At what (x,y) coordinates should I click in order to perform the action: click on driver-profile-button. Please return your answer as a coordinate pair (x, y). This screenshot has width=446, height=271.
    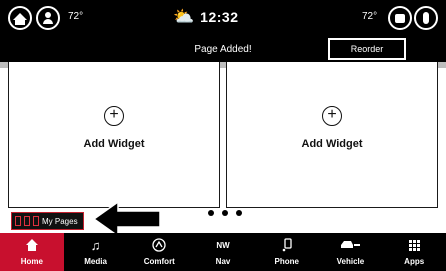
    Looking at the image, I should click on (48, 18).